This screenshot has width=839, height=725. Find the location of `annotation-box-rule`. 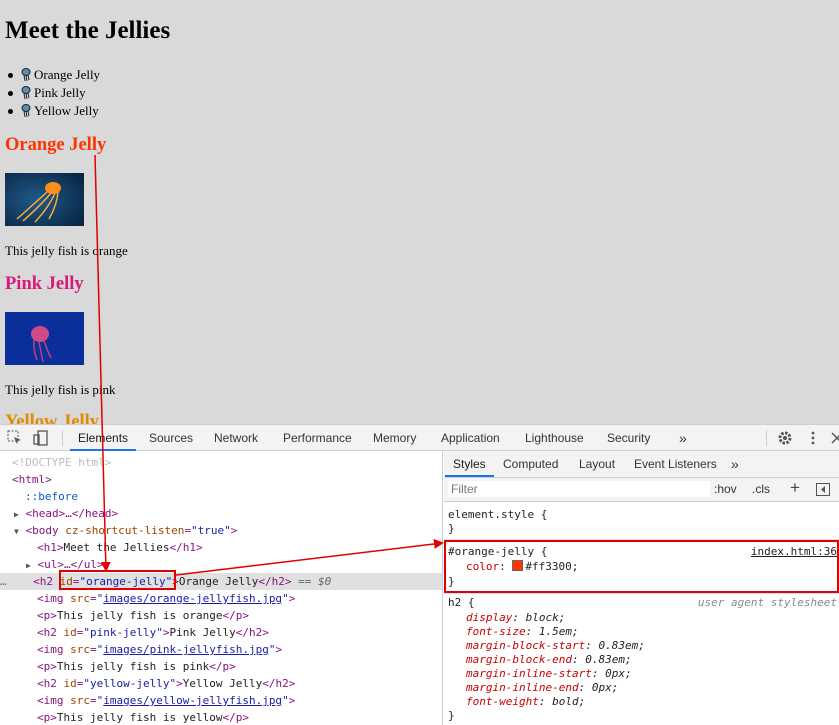

annotation-box-rule is located at coordinates (641, 566).